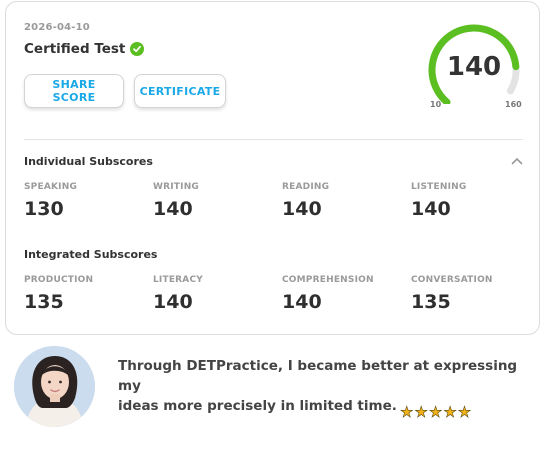  I want to click on avatar, so click(54, 386).